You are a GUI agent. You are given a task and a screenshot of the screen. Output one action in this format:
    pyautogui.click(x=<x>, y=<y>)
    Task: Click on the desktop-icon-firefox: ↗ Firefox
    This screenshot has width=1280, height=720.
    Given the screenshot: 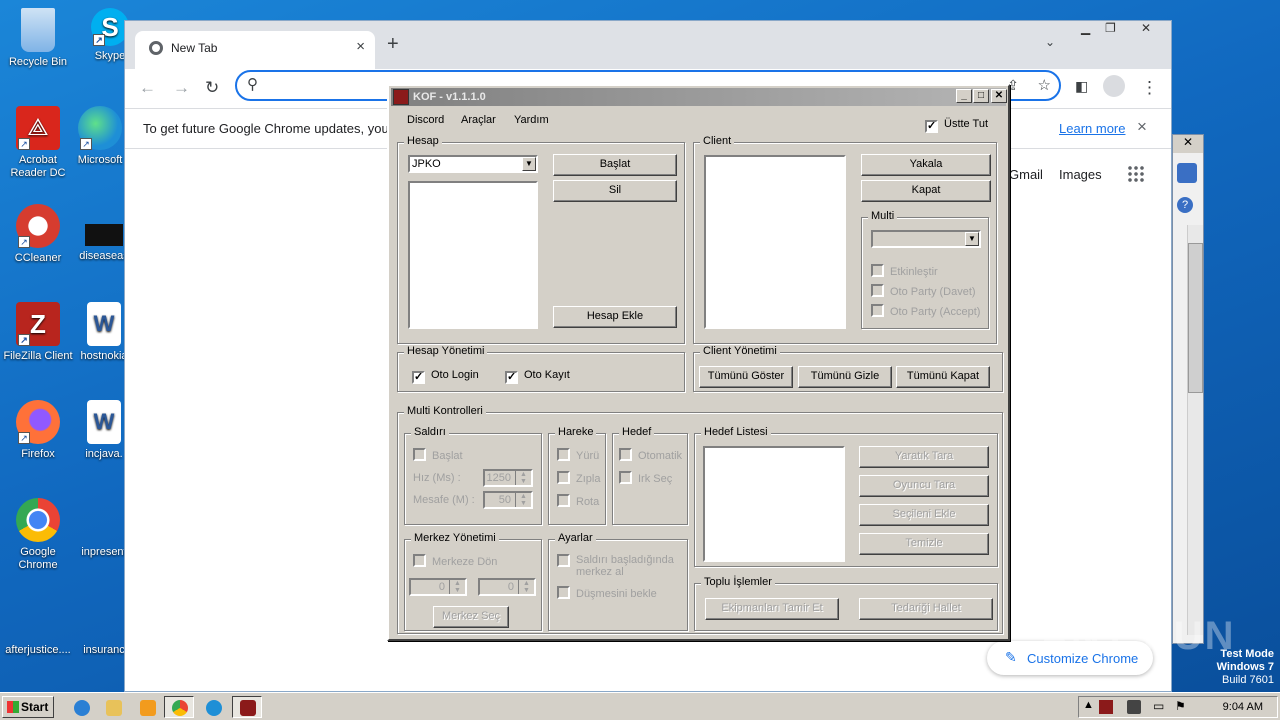 What is the action you would take?
    pyautogui.click(x=38, y=430)
    